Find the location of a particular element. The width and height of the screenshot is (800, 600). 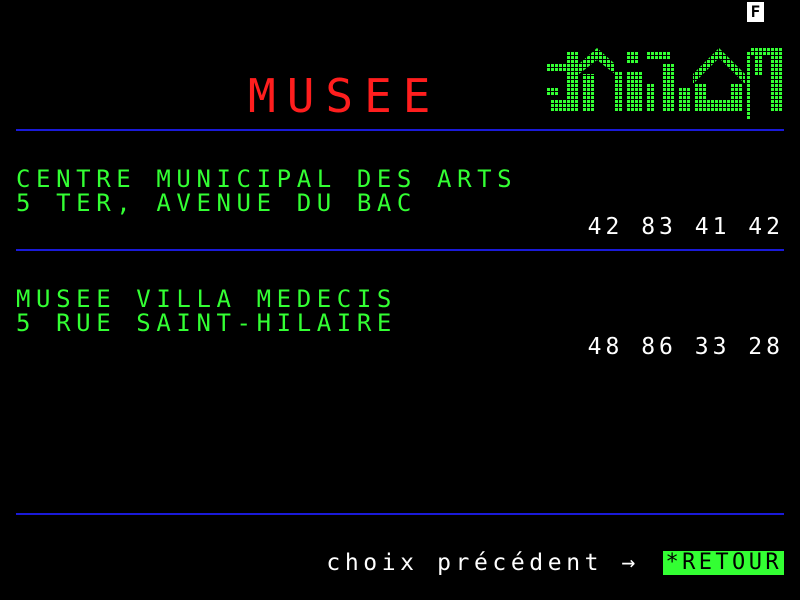

museum-phone: 42 83 41 42 is located at coordinates (685, 227).